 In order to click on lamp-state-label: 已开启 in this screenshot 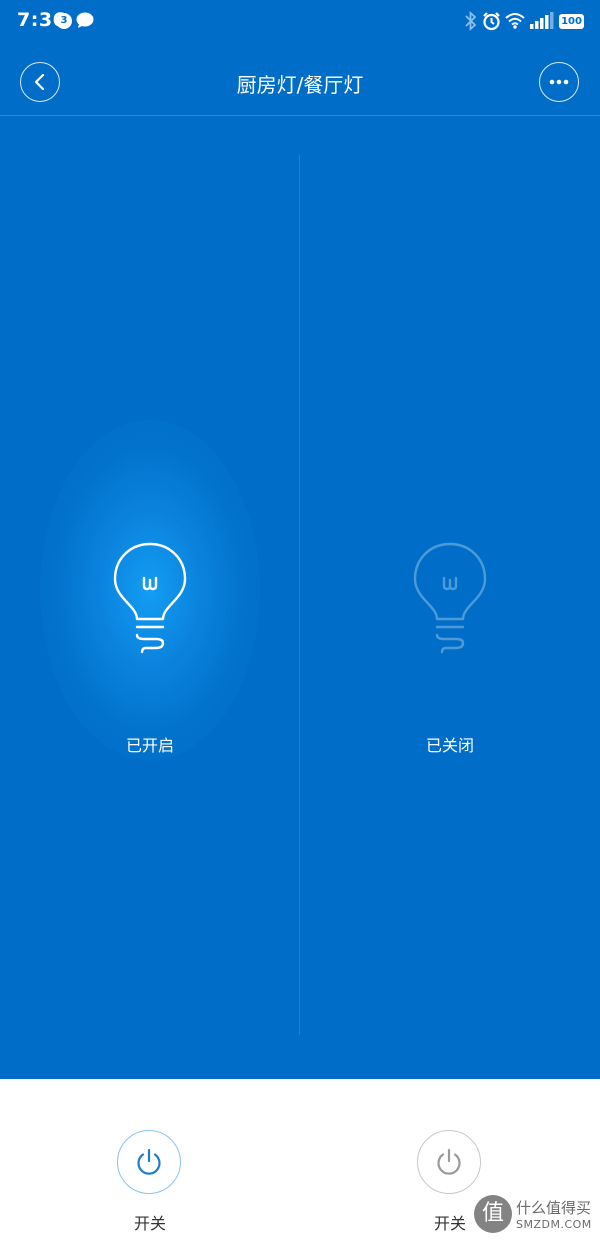, I will do `click(149, 745)`.